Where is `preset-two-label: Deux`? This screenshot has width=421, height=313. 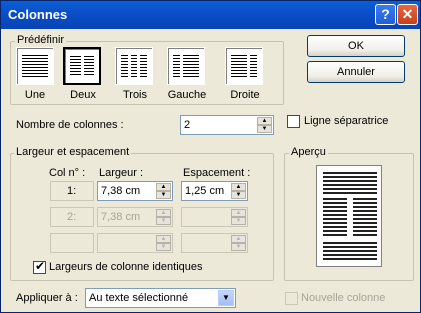 preset-two-label: Deux is located at coordinates (83, 95).